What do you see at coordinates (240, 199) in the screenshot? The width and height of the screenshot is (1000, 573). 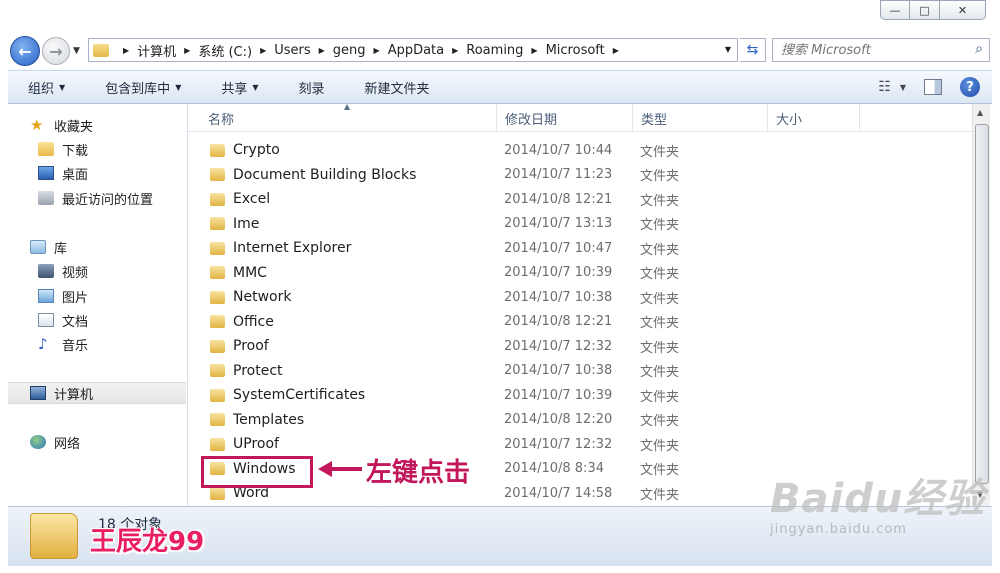 I see `file-name-cell: Excel` at bounding box center [240, 199].